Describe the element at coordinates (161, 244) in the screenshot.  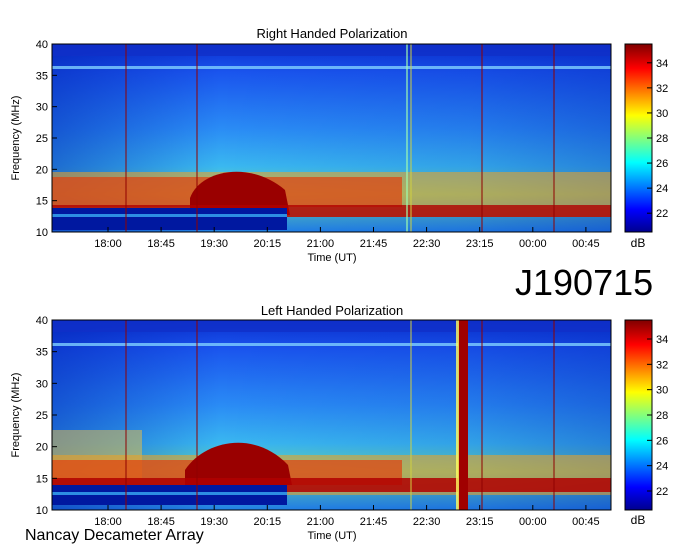
I see `x-tick-label: 18:45` at that location.